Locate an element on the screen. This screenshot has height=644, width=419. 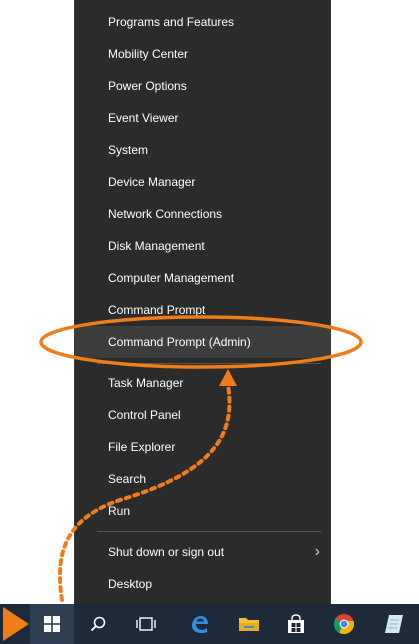
menu-item-desktop: Desktop is located at coordinates (202, 584).